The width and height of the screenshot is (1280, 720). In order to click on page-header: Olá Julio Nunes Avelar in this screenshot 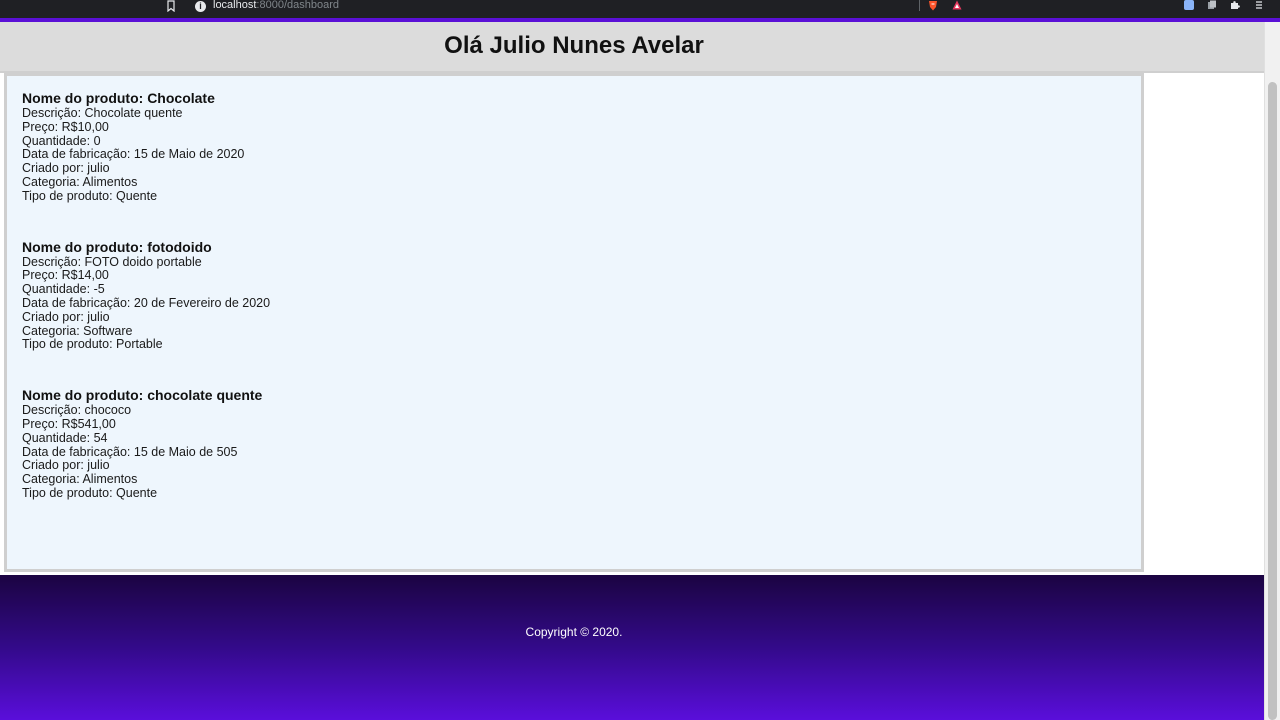, I will do `click(632, 47)`.